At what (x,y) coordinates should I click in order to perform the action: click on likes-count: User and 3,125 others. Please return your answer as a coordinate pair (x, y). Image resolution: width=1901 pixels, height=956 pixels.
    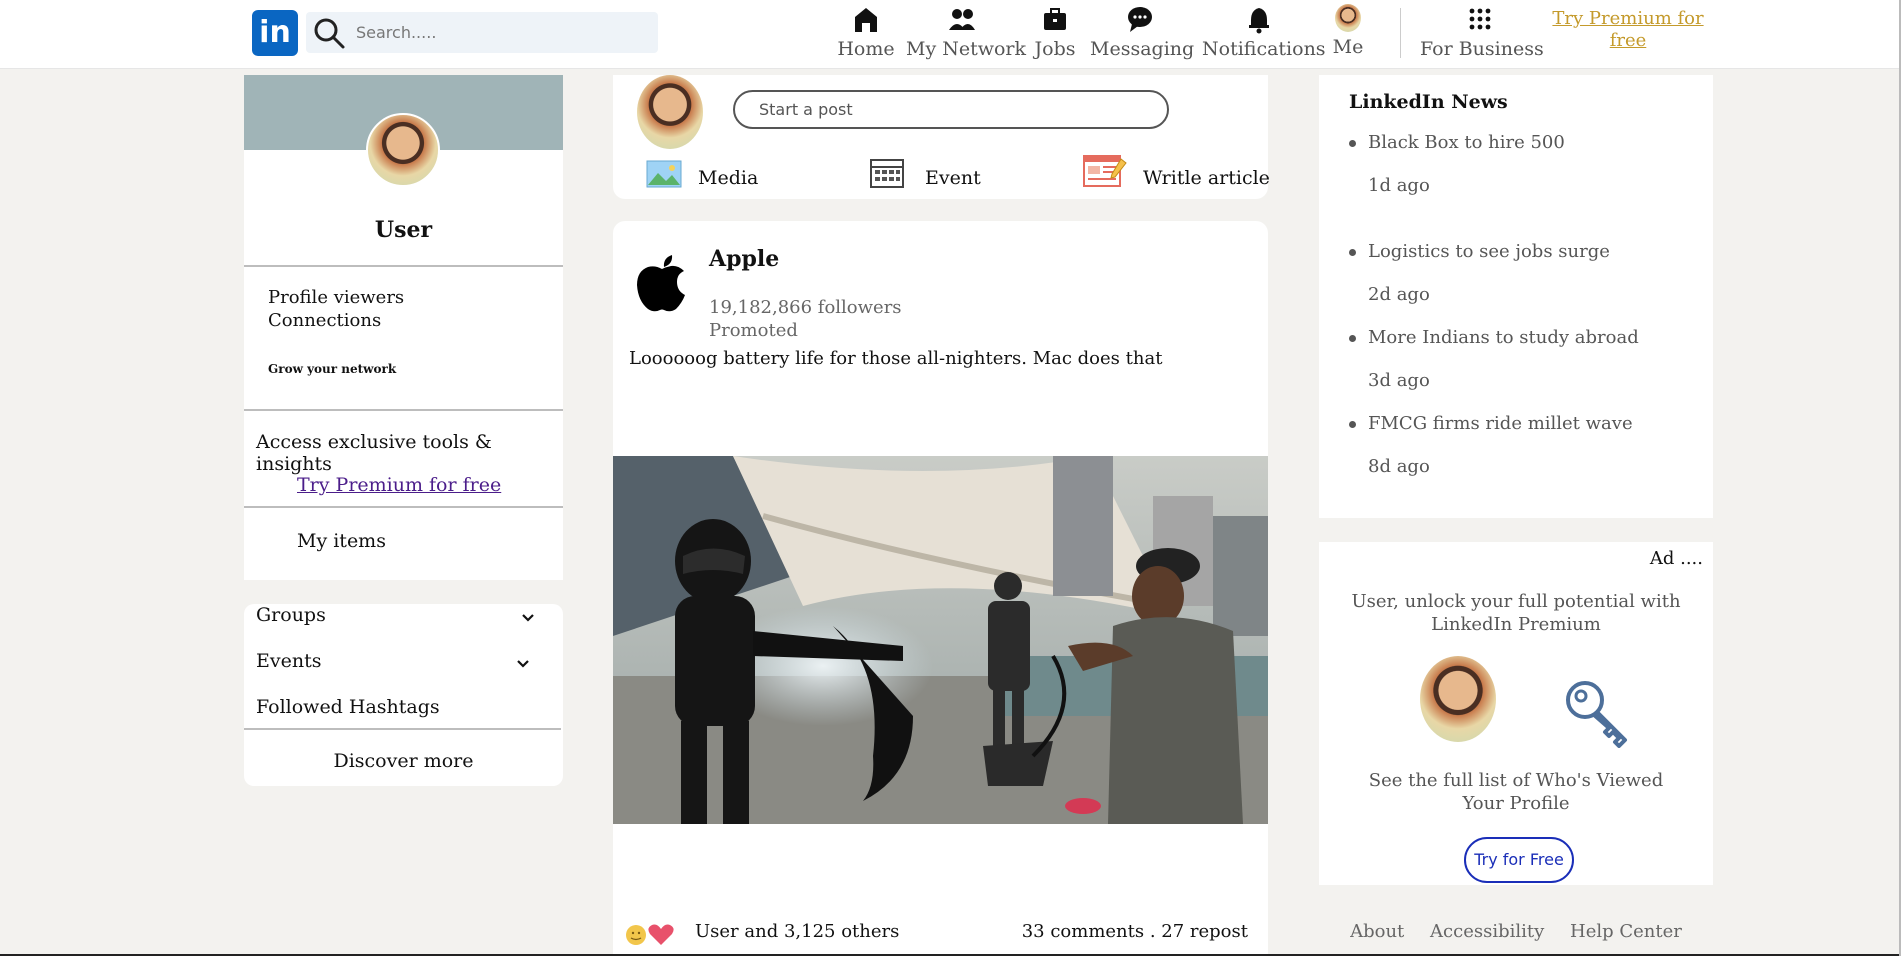
    Looking at the image, I should click on (797, 931).